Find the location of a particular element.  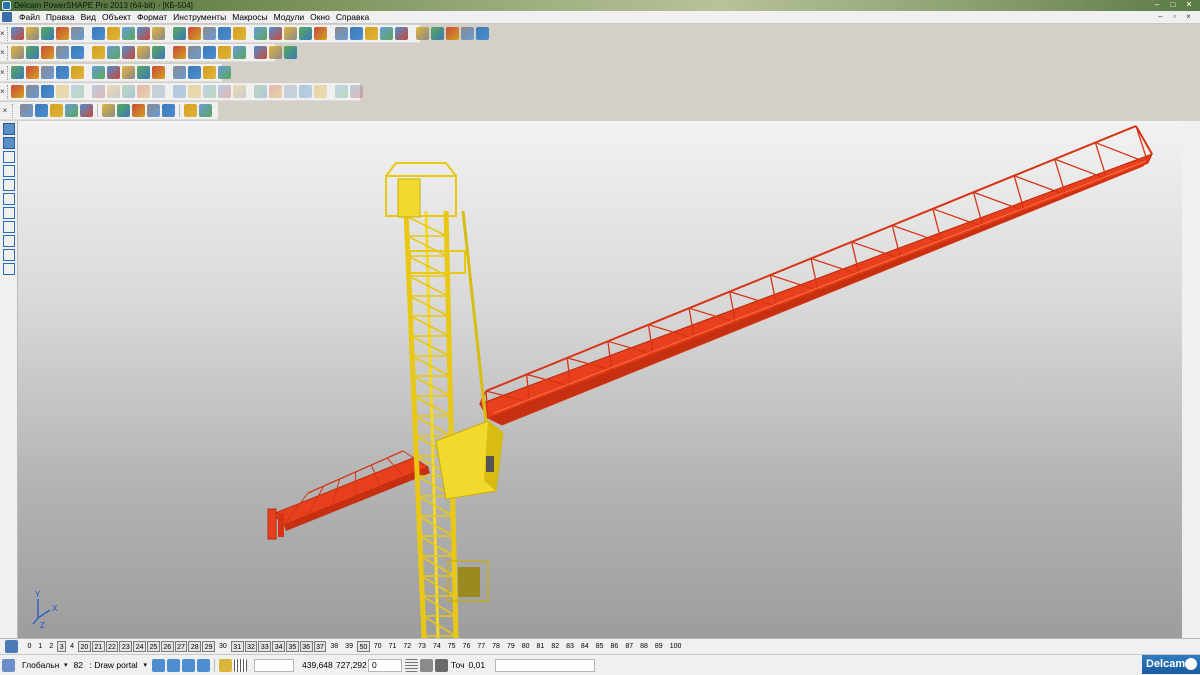

extrude-icon is located at coordinates (113, 91).